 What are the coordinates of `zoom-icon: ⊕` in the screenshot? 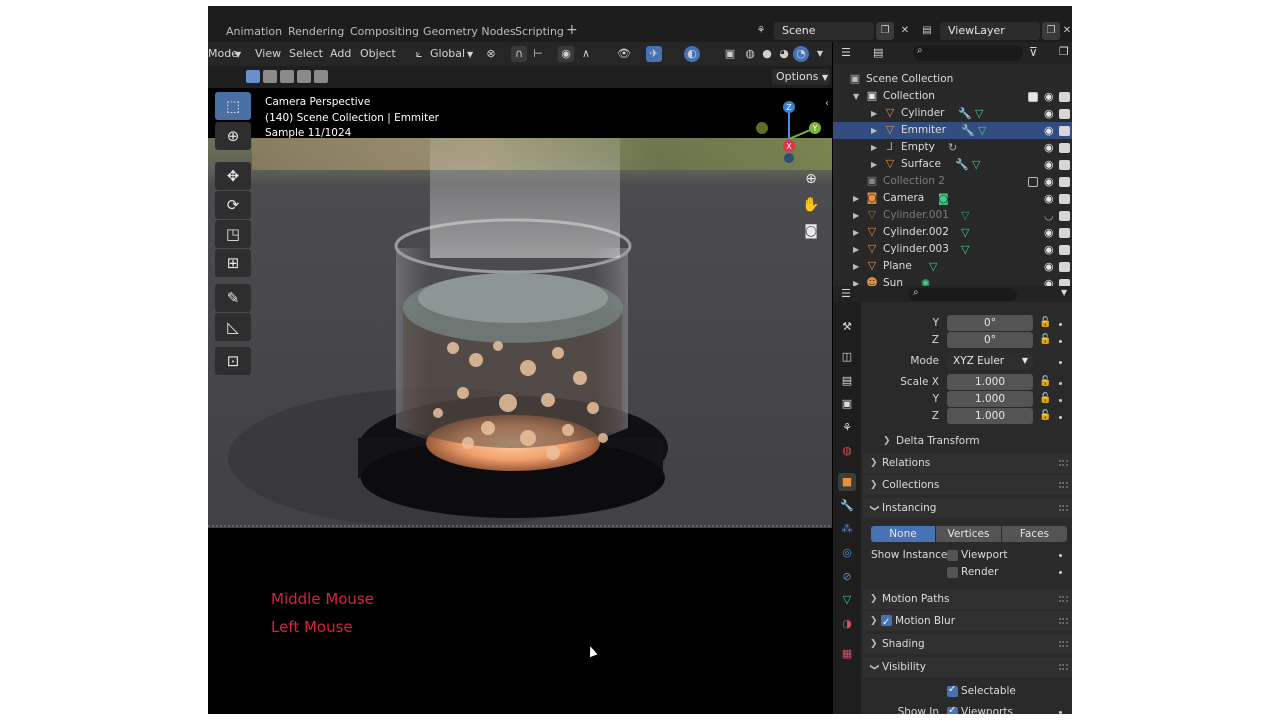 It's located at (811, 179).